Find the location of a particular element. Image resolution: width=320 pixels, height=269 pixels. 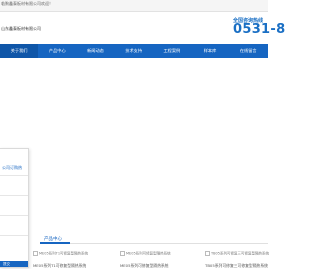

floating-contact-panel: 公司订购热 提交 is located at coordinates (14, 208).